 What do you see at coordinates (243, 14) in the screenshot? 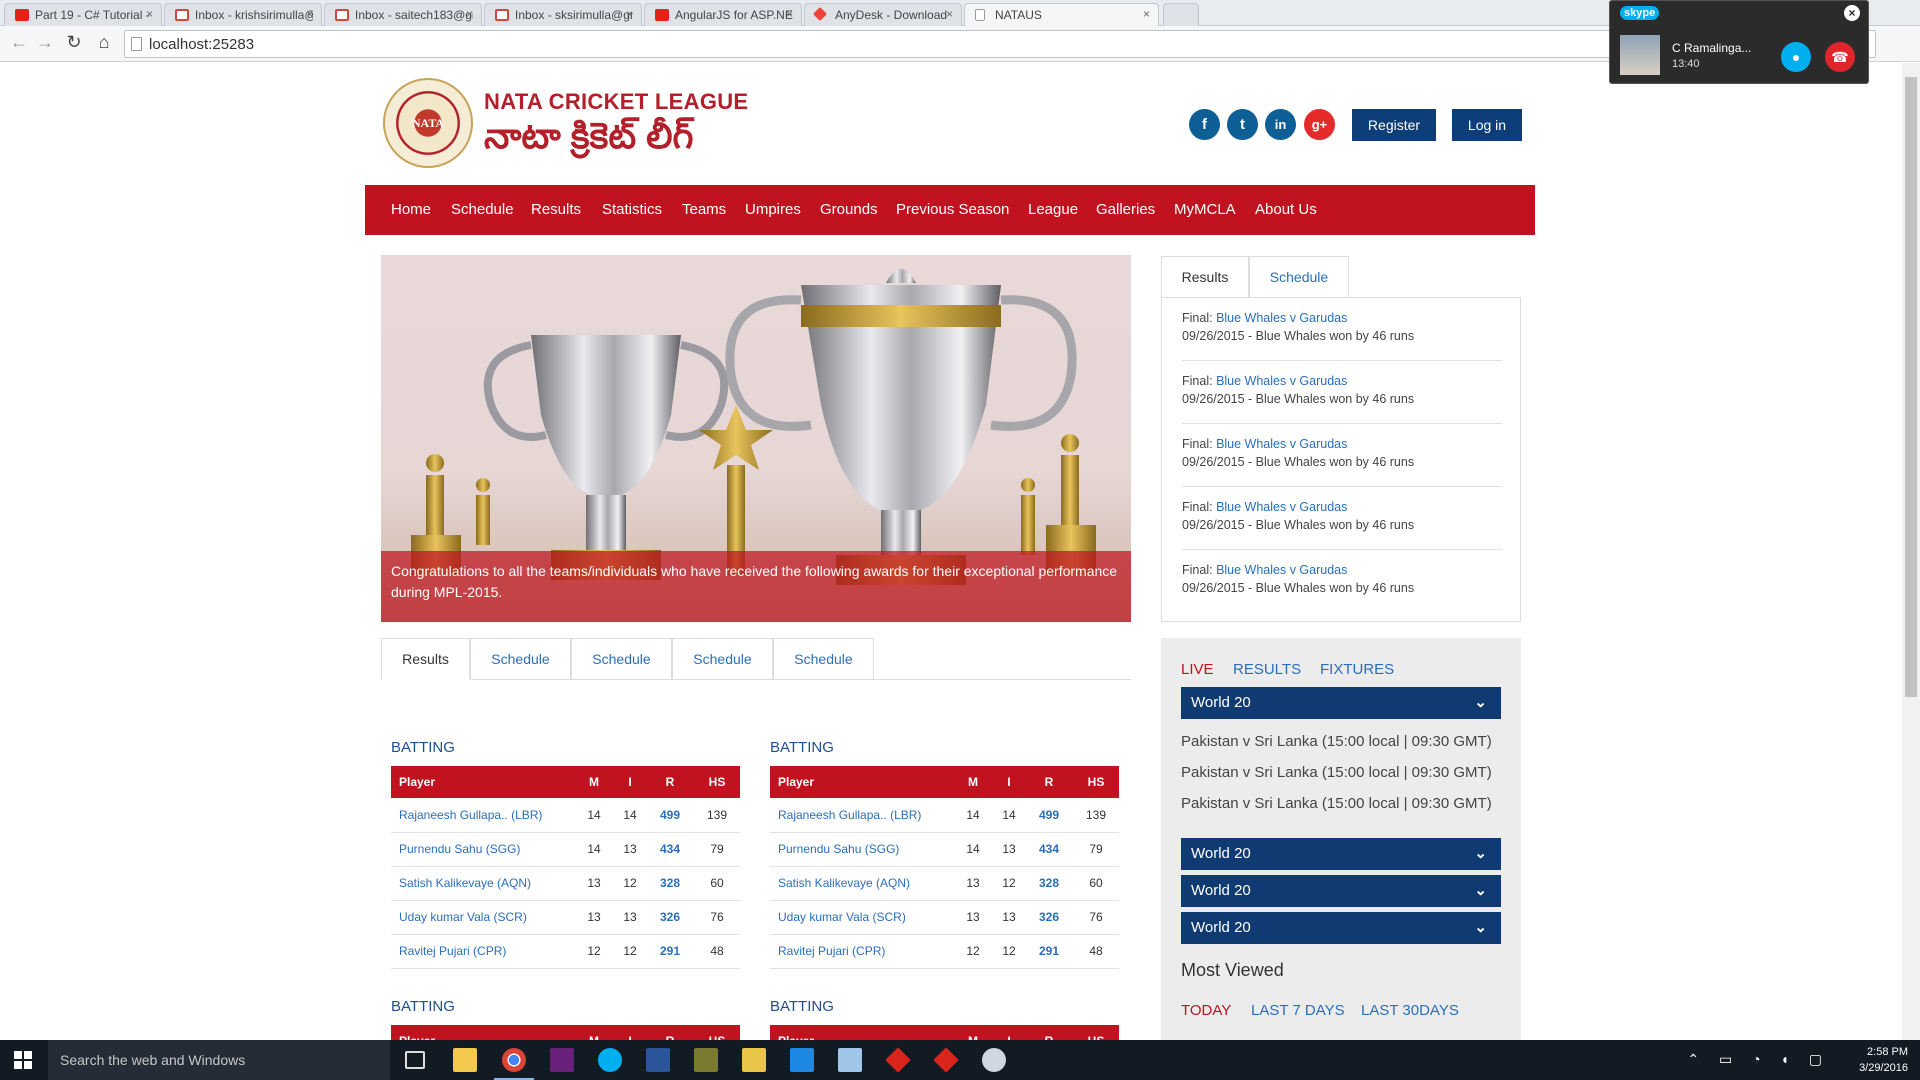
I see `browser-tab: Inbox - krishsirimulla@gm×` at bounding box center [243, 14].